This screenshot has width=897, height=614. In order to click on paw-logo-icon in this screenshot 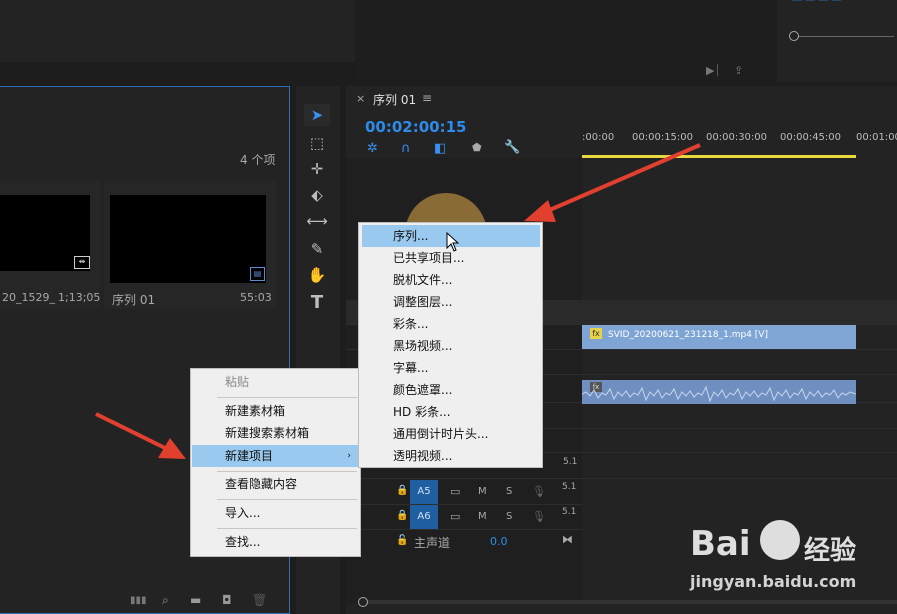, I will do `click(780, 540)`.